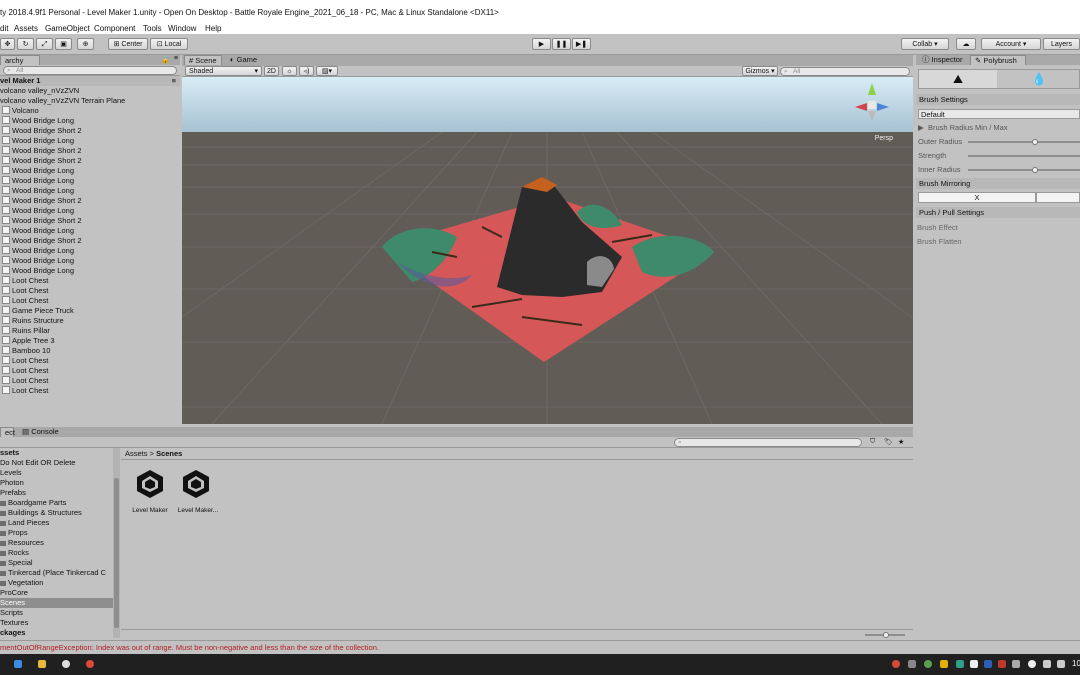 The height and width of the screenshot is (675, 1080). I want to click on transform-tool-button: ⊕, so click(85, 44).